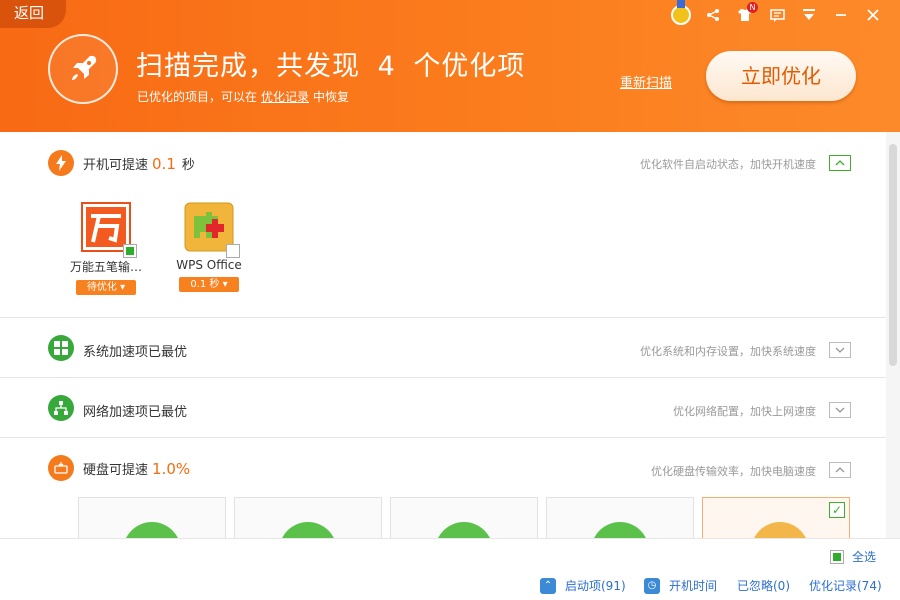 This screenshot has height=600, width=900. Describe the element at coordinates (331, 66) in the screenshot. I see `scan-result-headline: 扫描完成，共发现 4 个优化项` at that location.